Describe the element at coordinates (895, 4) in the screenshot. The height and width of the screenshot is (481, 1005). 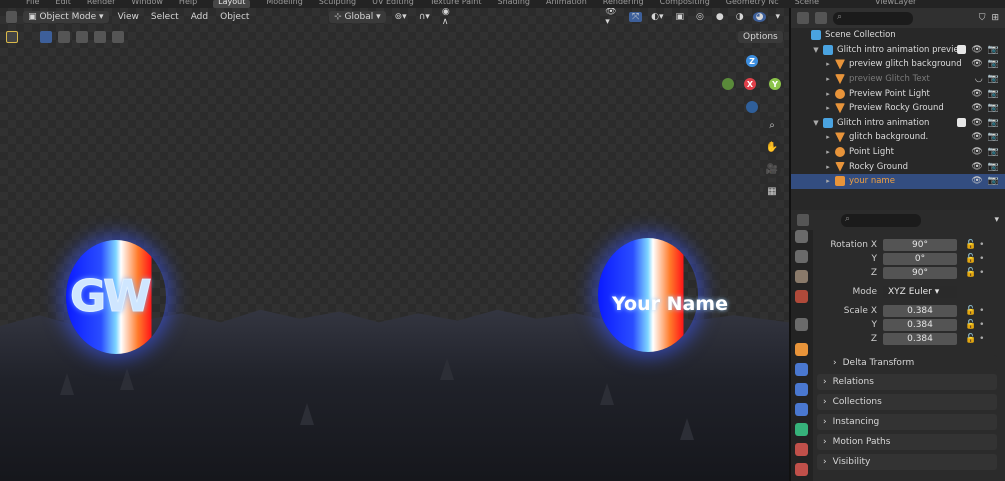
I see `view-layer-selector: ViewLayer` at that location.